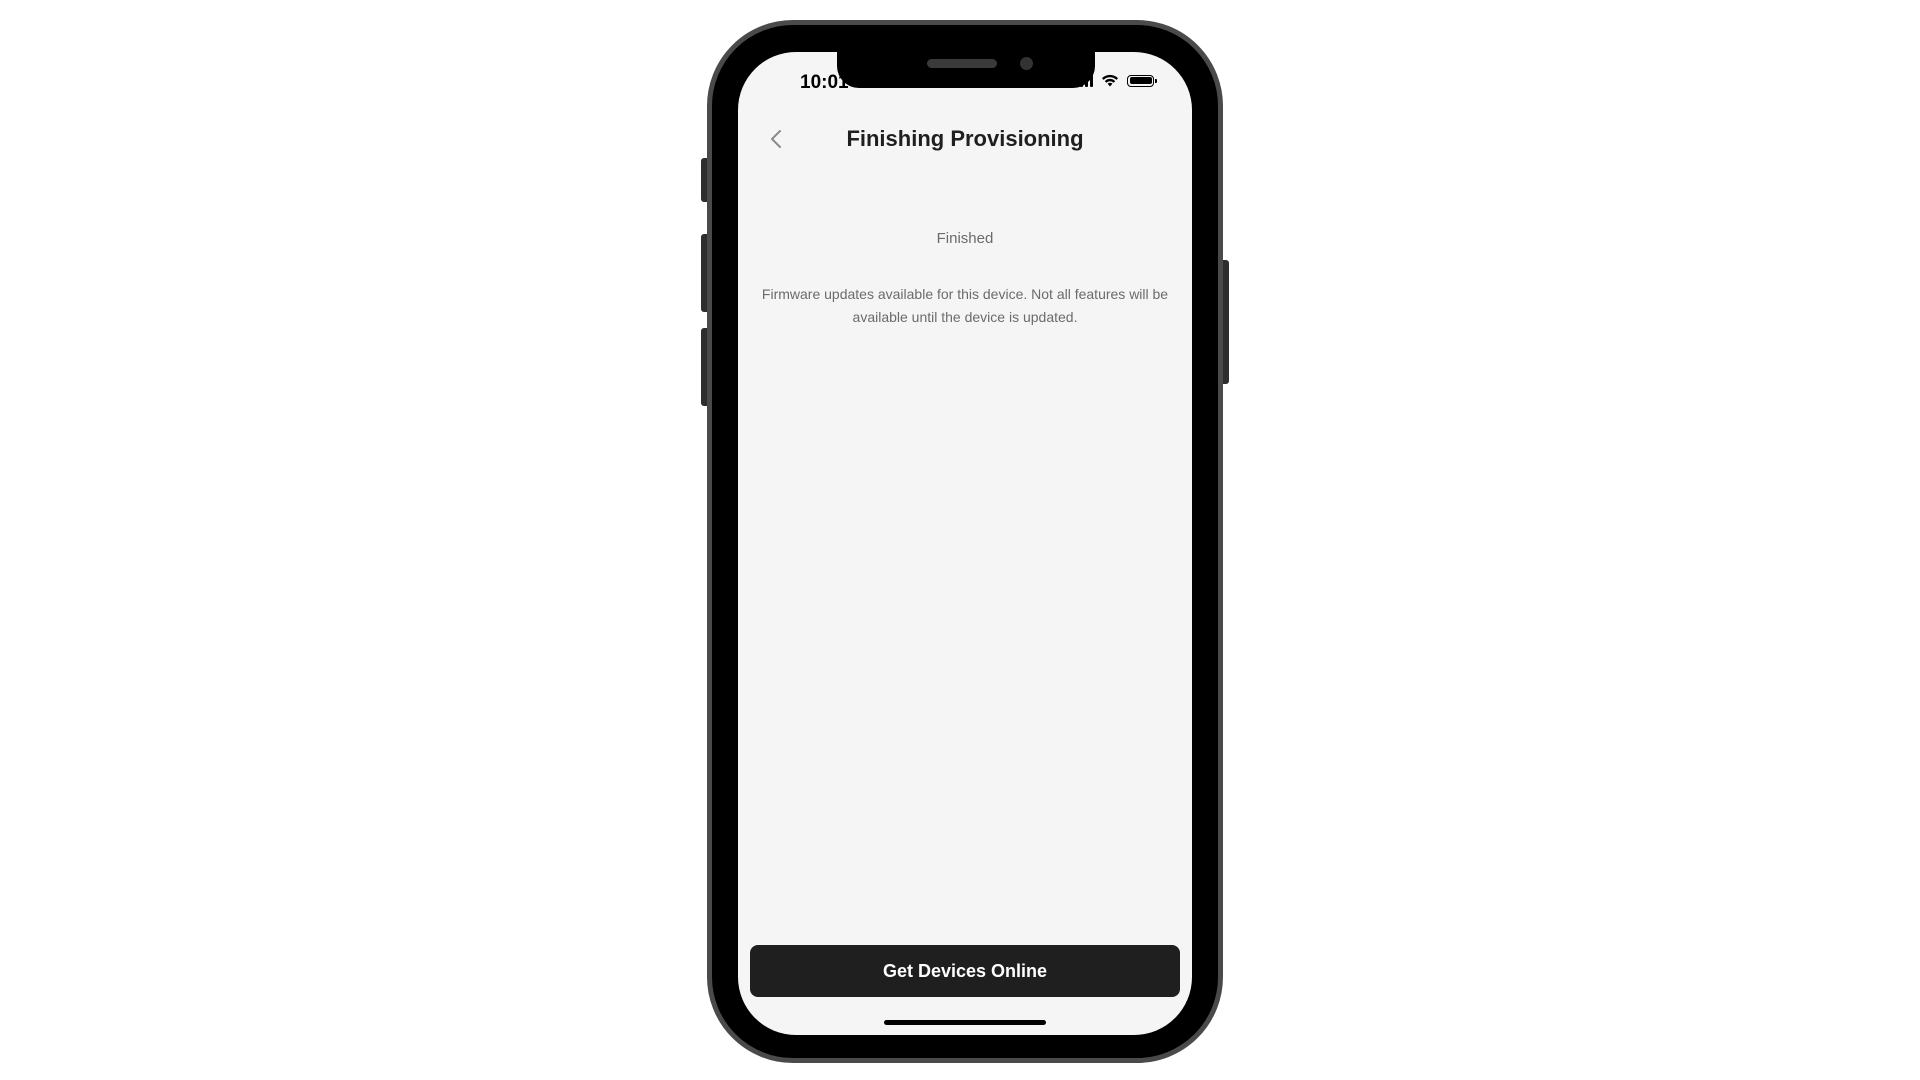 This screenshot has height=1080, width=1920. I want to click on signal-icon, so click(1084, 80).